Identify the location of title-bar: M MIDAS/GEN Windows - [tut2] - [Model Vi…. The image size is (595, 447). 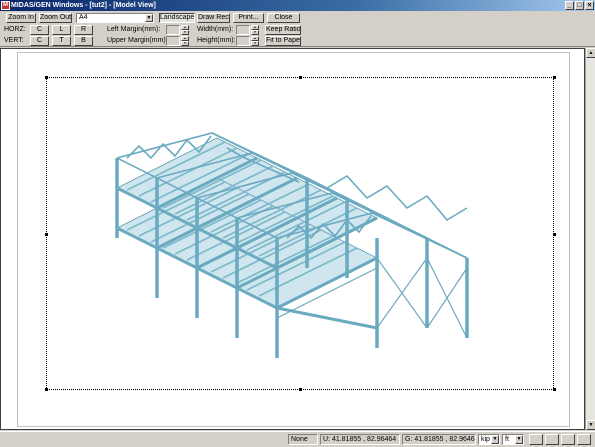
(297, 5).